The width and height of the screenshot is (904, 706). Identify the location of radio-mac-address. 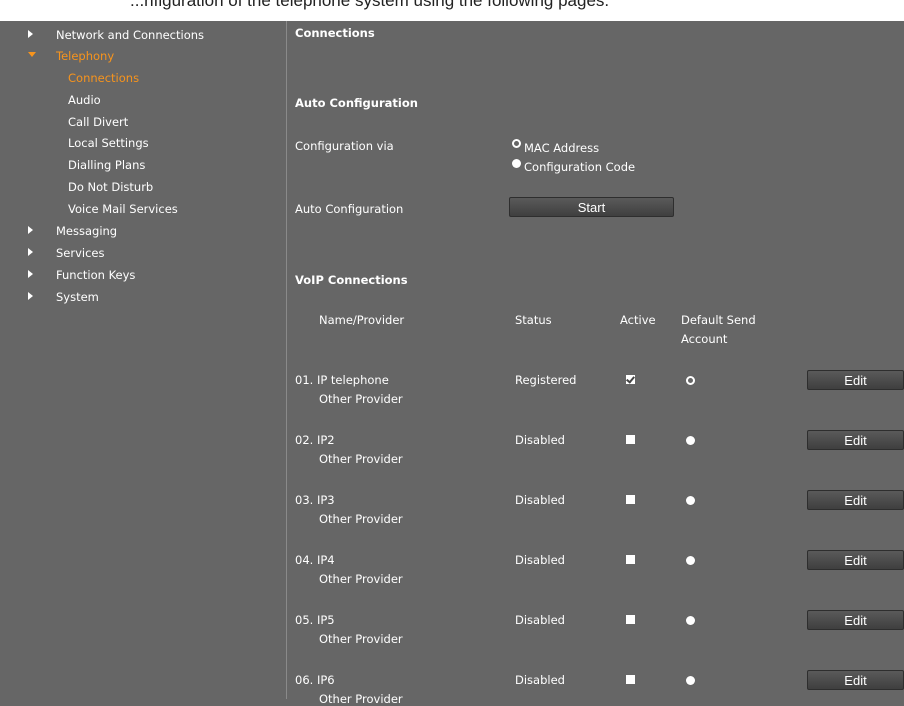
(516, 143).